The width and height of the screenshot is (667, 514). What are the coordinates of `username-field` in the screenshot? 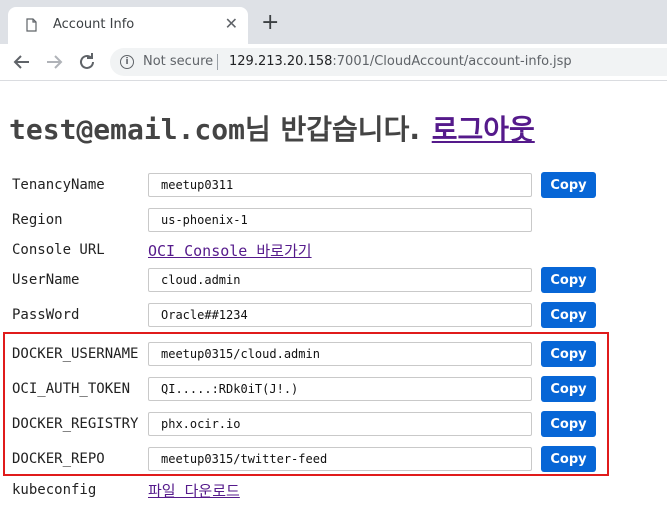 It's located at (340, 280).